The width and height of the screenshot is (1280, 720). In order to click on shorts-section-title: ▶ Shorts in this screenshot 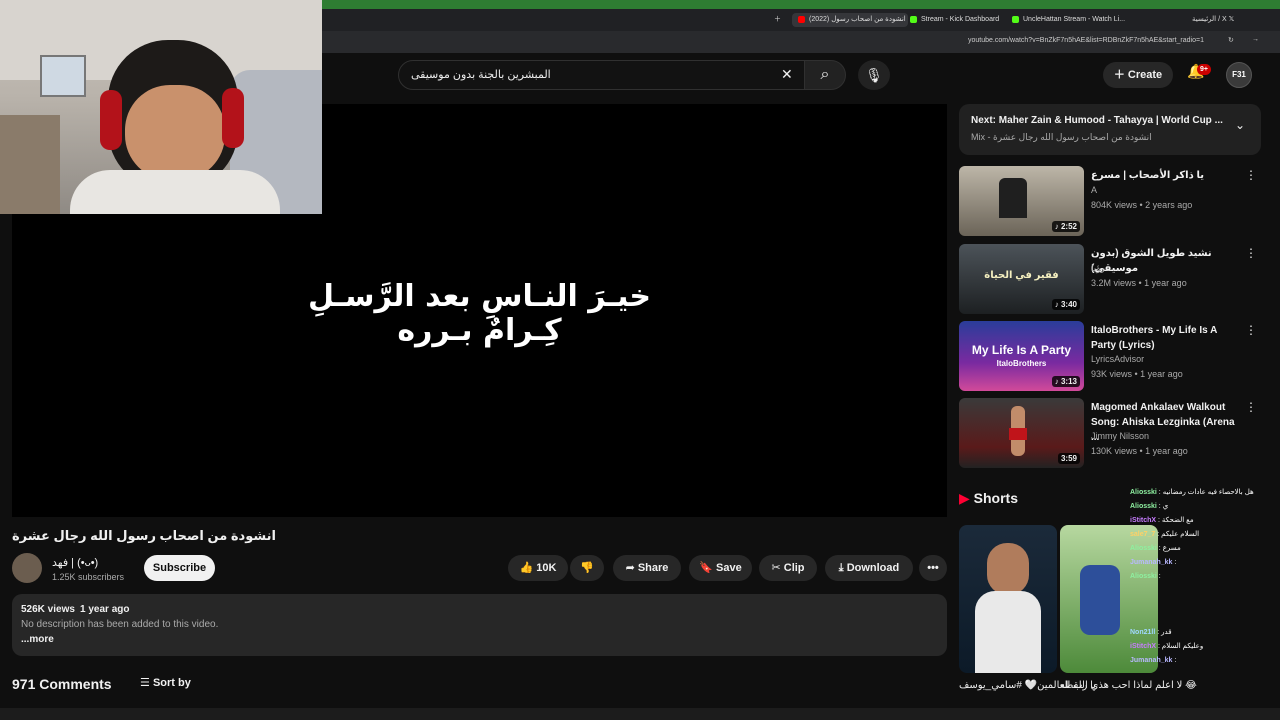, I will do `click(989, 498)`.